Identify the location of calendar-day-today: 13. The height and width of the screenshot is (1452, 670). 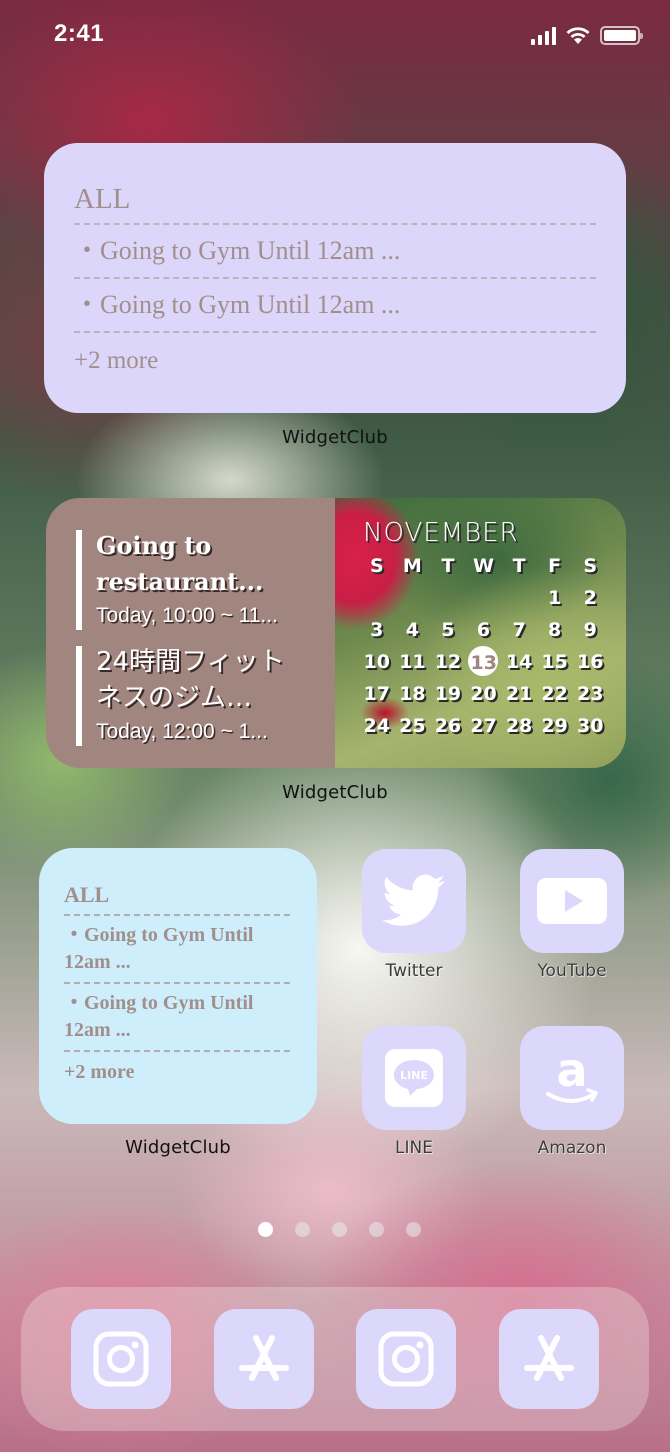
(484, 662).